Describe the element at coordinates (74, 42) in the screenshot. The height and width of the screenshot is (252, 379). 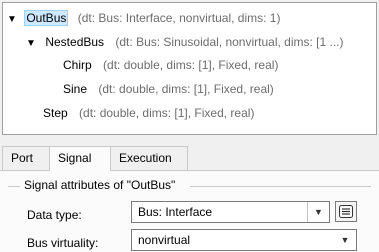
I see `tree-node-name: NestedBus` at that location.